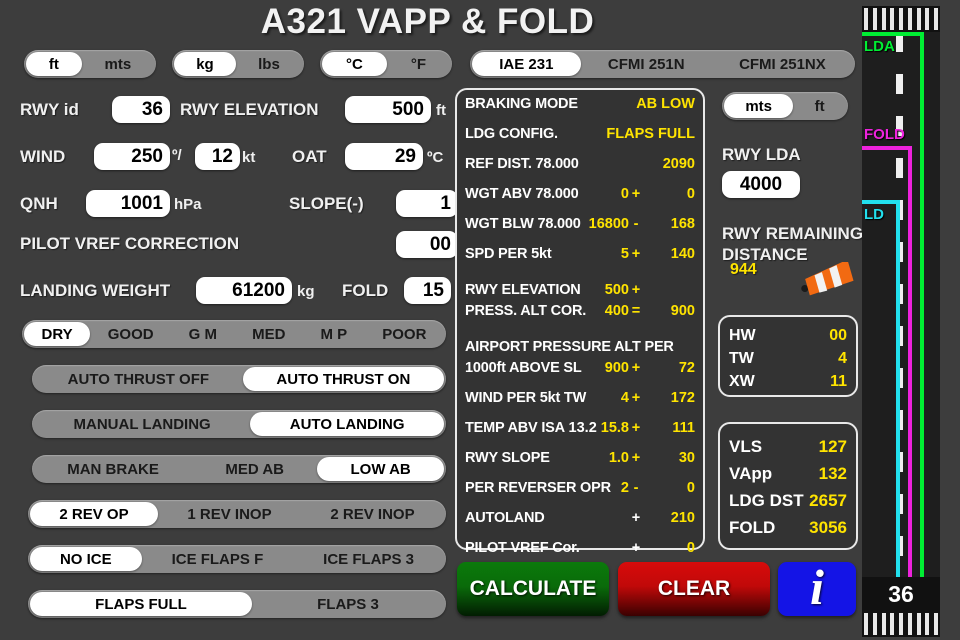 This screenshot has width=960, height=640. What do you see at coordinates (580, 525) in the screenshot?
I see `result-row: AUTOLAND + 210` at bounding box center [580, 525].